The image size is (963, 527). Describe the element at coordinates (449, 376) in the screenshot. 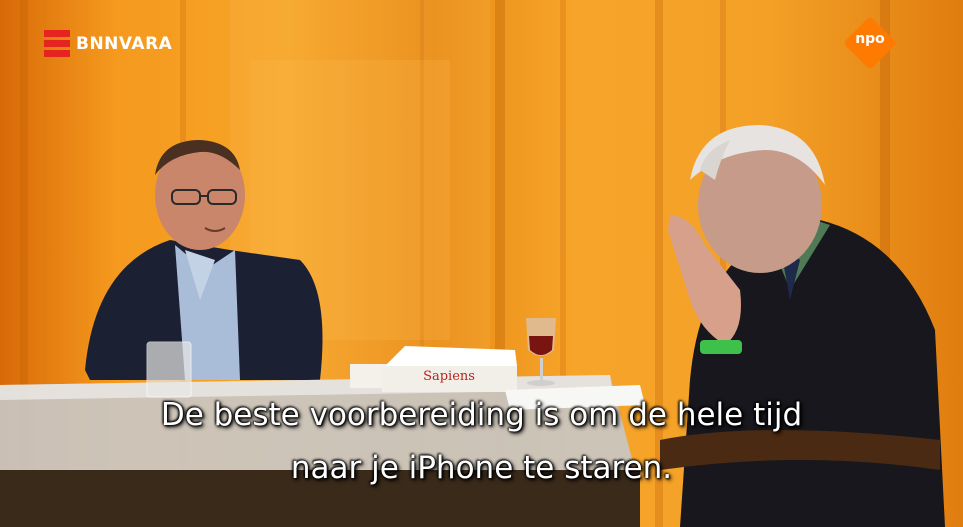

I see `book-title: Sapiens` at that location.